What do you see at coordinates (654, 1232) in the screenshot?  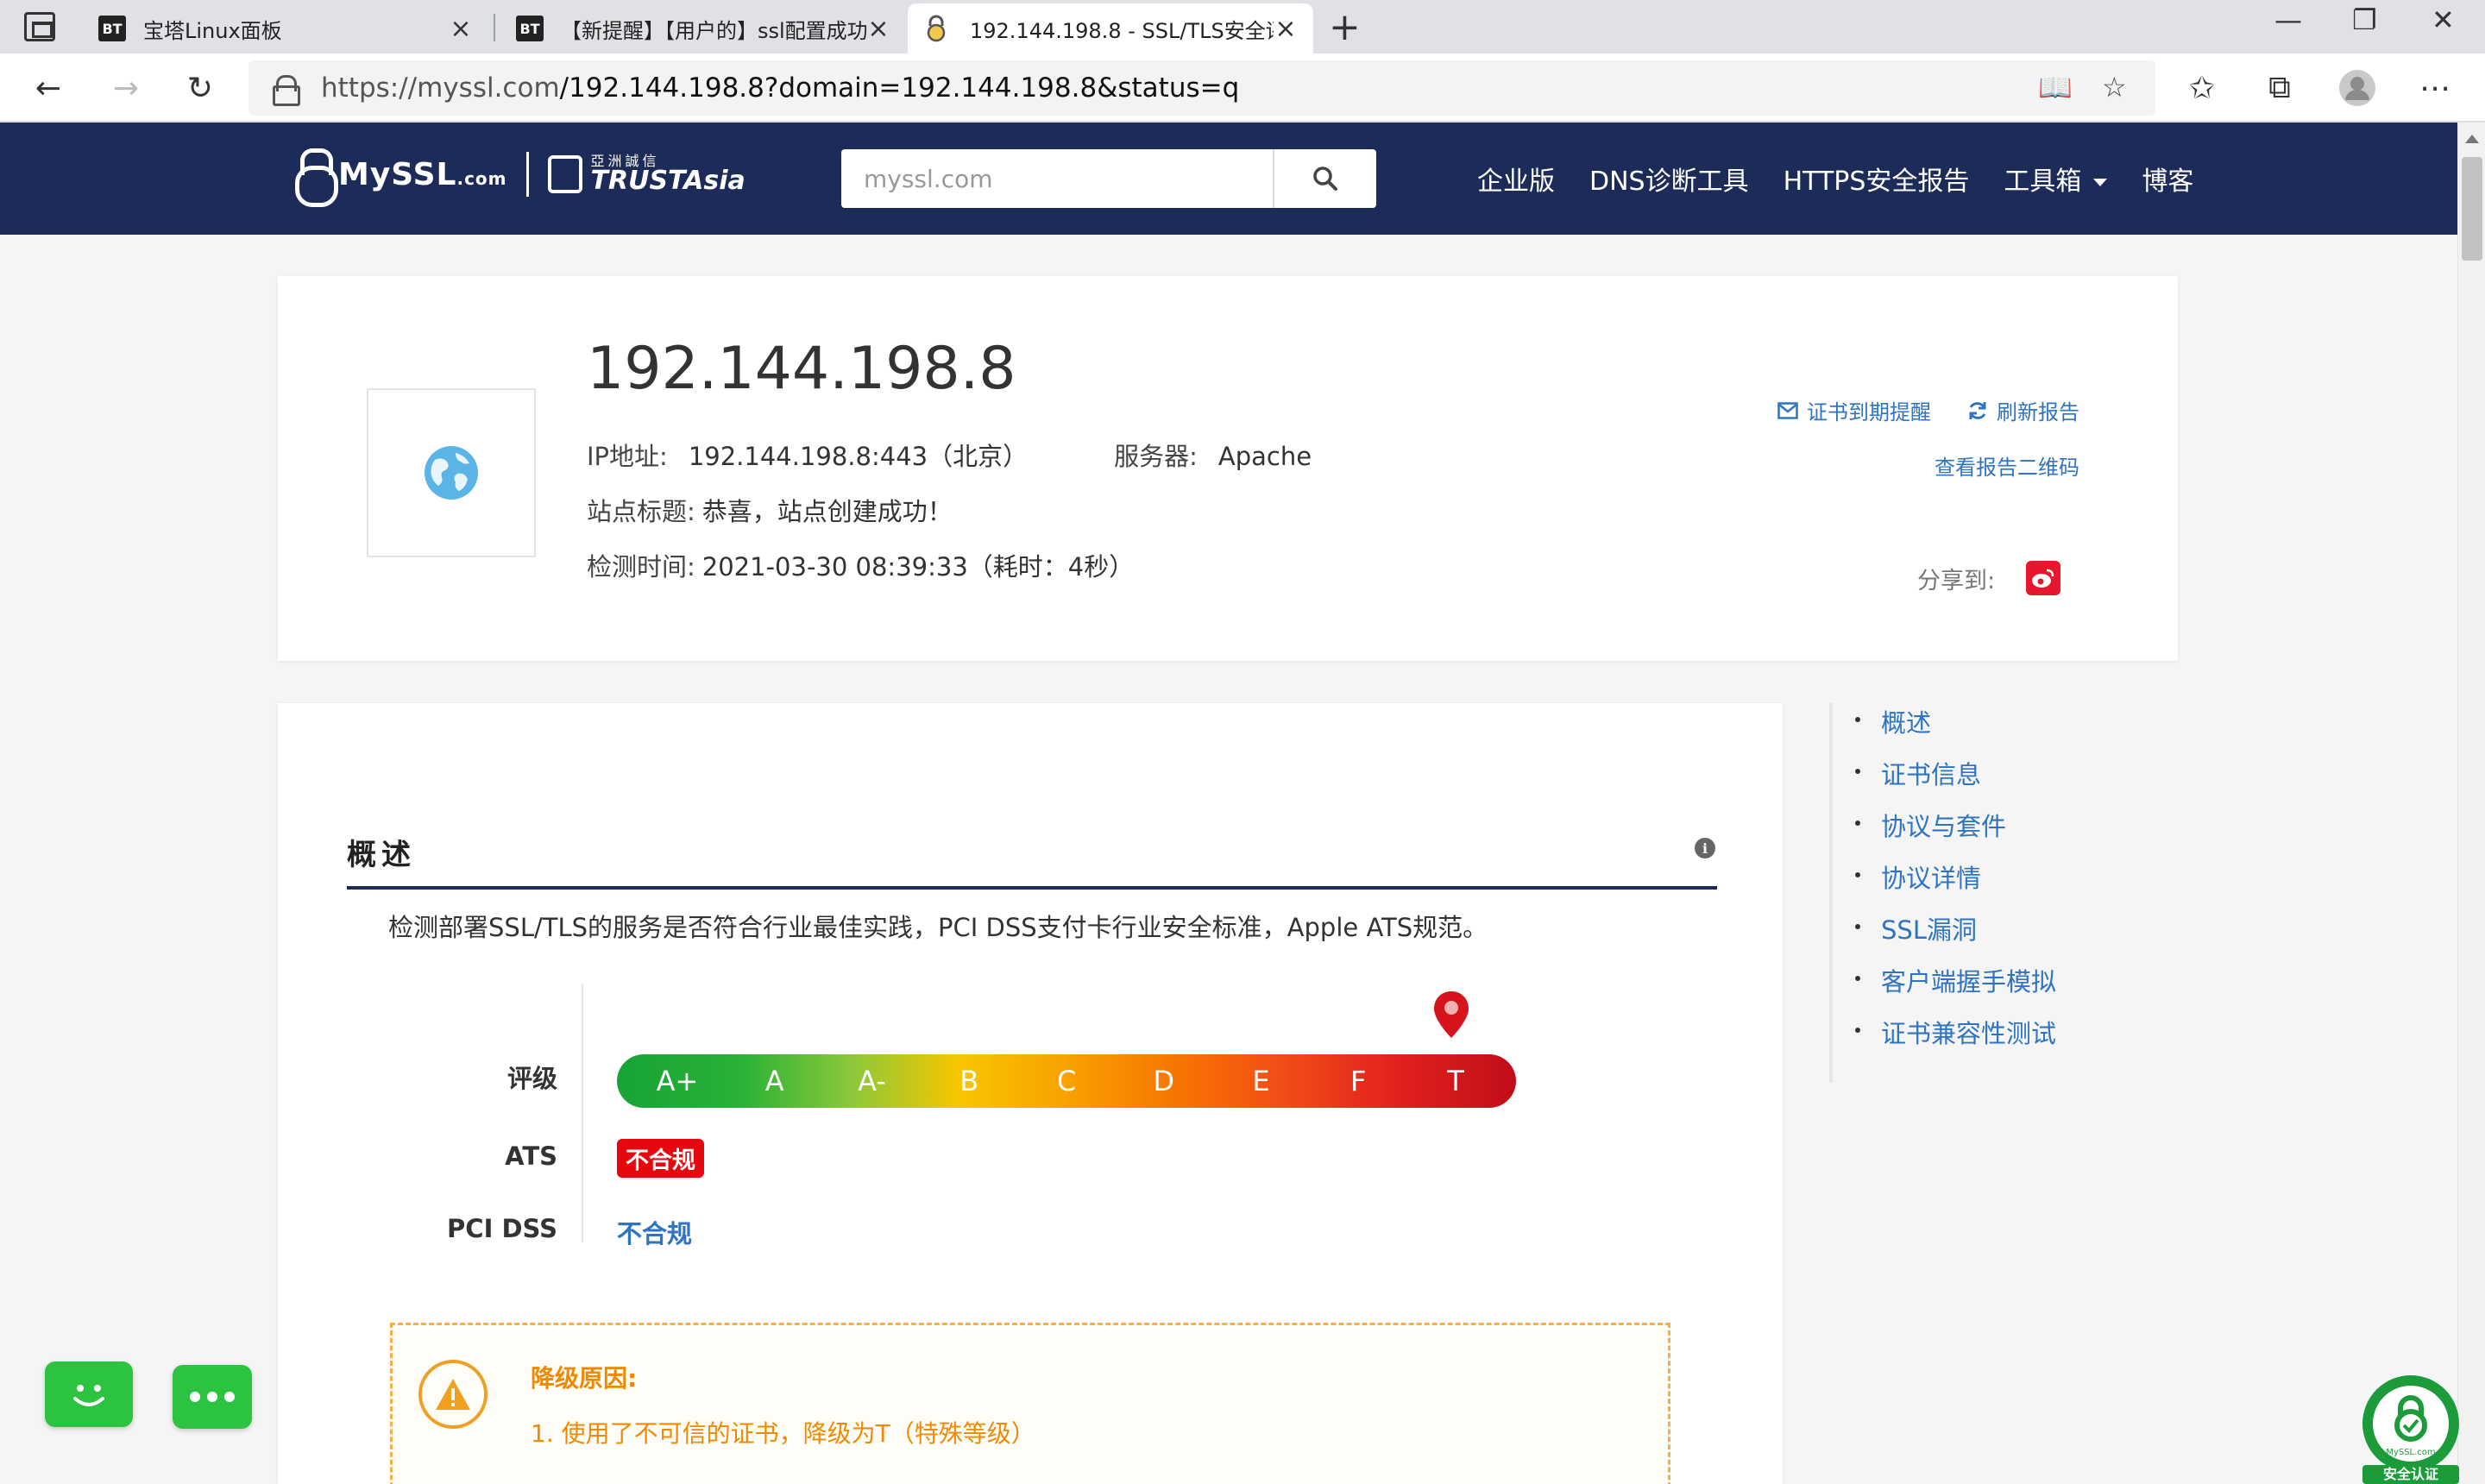 I see `pci-dss-status-link: 不合规` at bounding box center [654, 1232].